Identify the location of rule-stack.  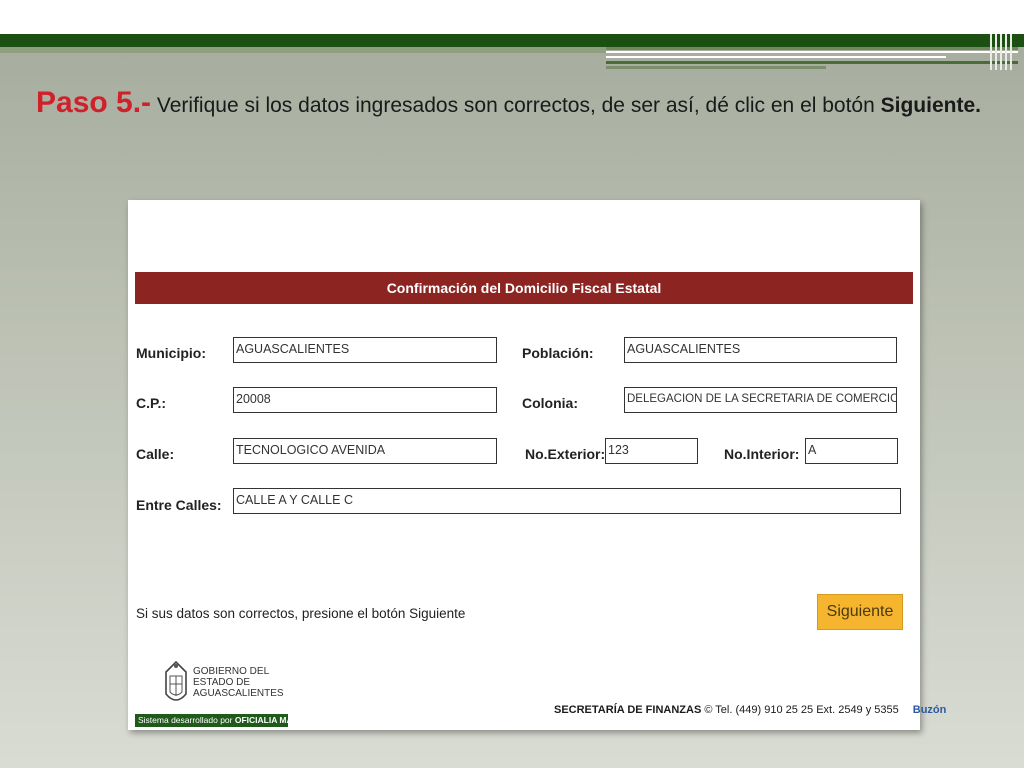
(815, 60).